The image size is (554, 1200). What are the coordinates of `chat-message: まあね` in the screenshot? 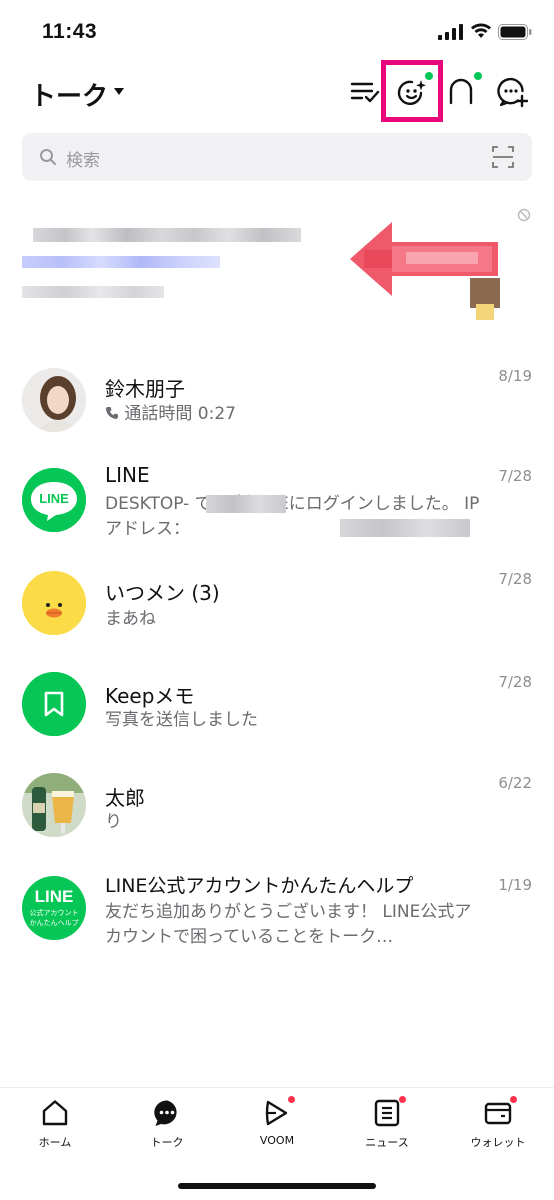 It's located at (130, 619).